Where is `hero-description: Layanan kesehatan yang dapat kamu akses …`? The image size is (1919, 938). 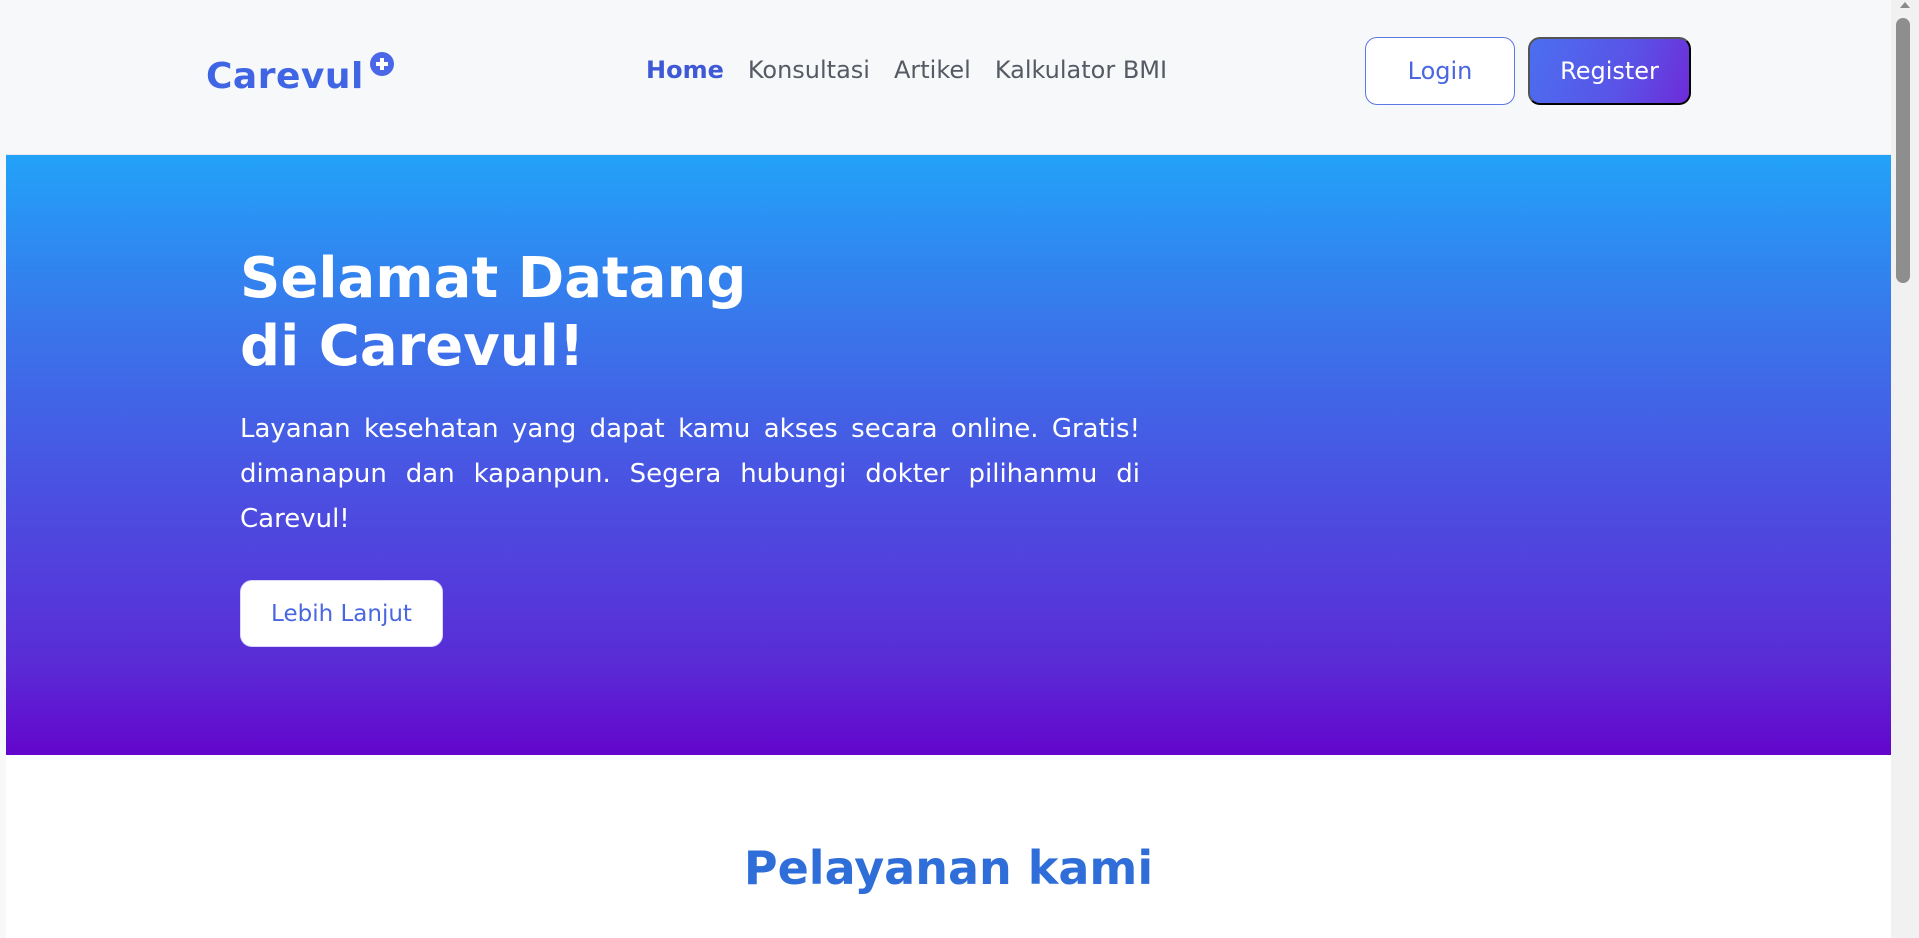
hero-description: Layanan kesehatan yang dapat kamu akses … is located at coordinates (690, 474).